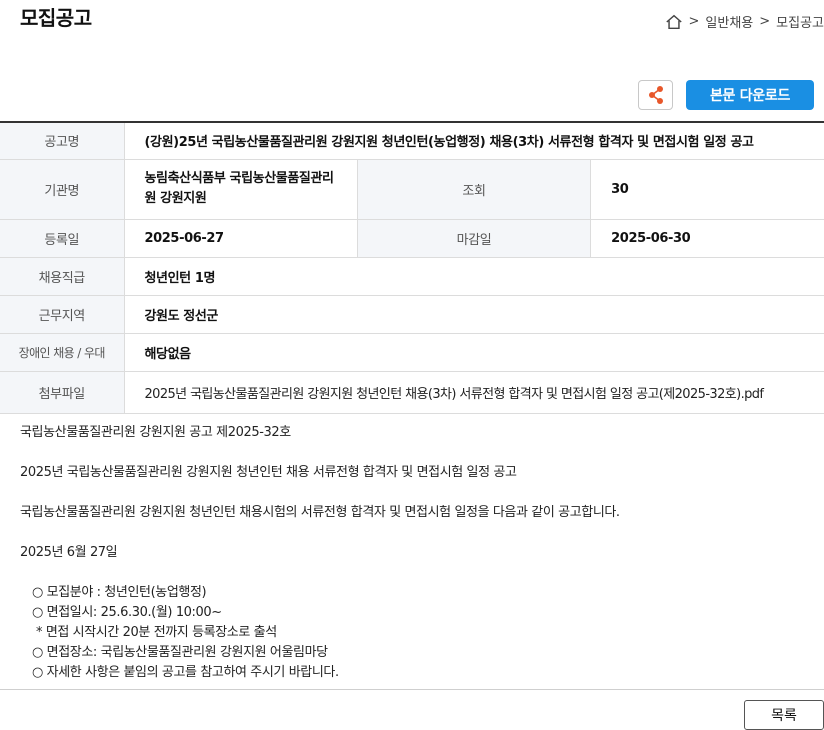 Image resolution: width=824 pixels, height=730 pixels. What do you see at coordinates (474, 352) in the screenshot?
I see `disability-value: 해당없음` at bounding box center [474, 352].